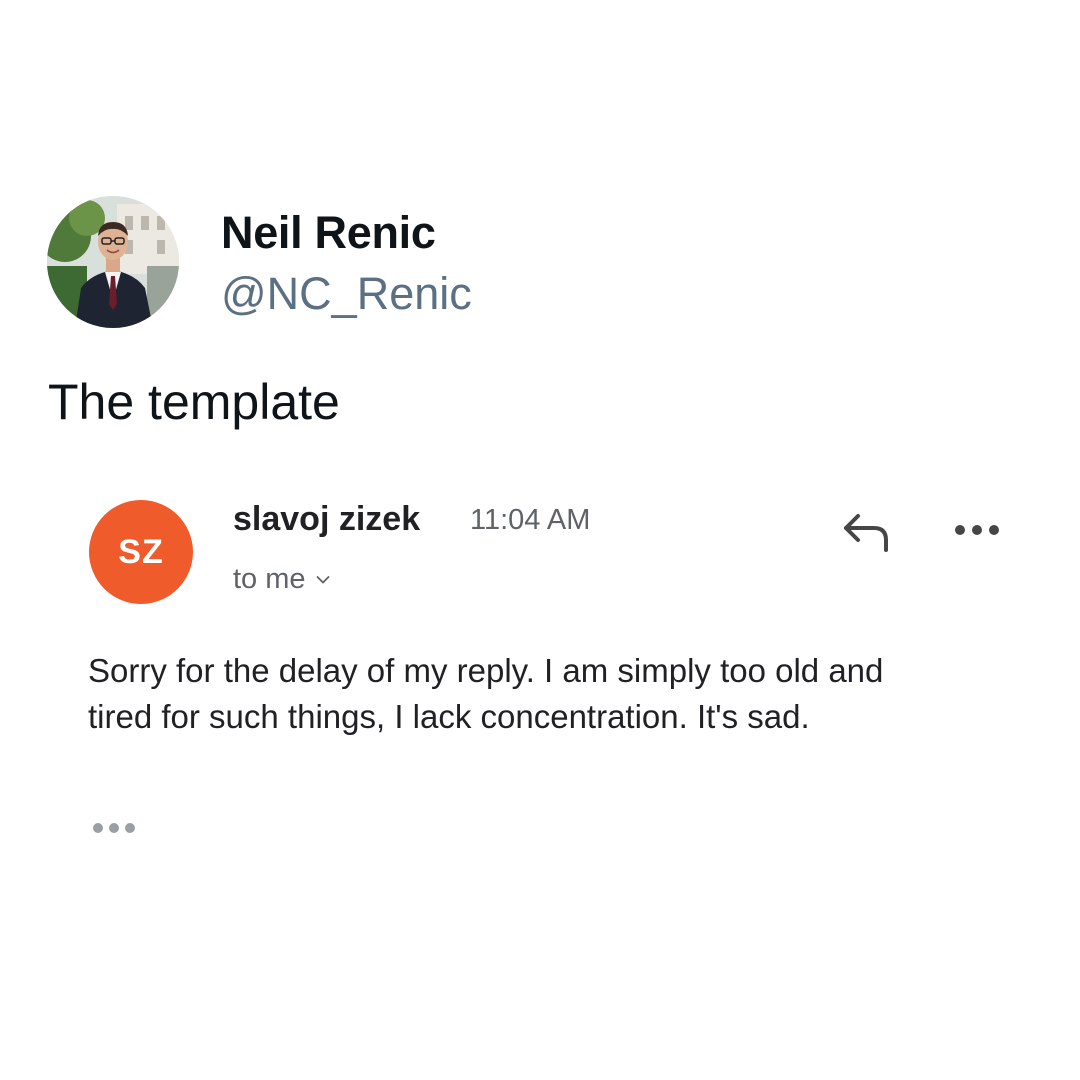 Image resolution: width=1080 pixels, height=1080 pixels. I want to click on author-avatar-photo, so click(113, 262).